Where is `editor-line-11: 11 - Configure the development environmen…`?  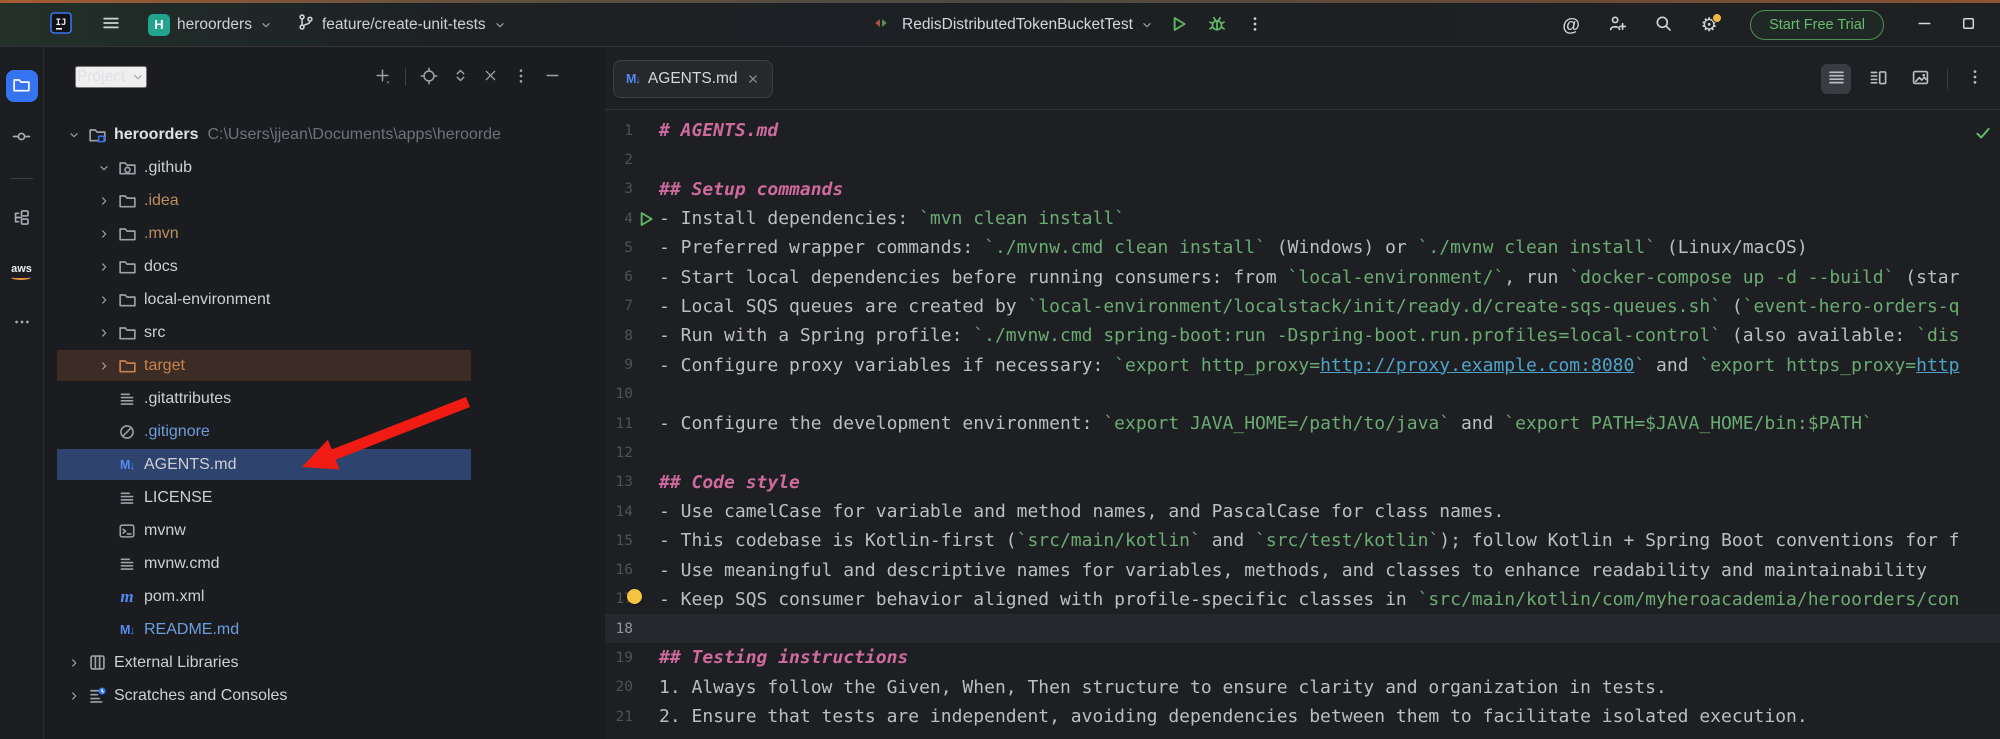 editor-line-11: 11 - Configure the development environmen… is located at coordinates (1302, 423).